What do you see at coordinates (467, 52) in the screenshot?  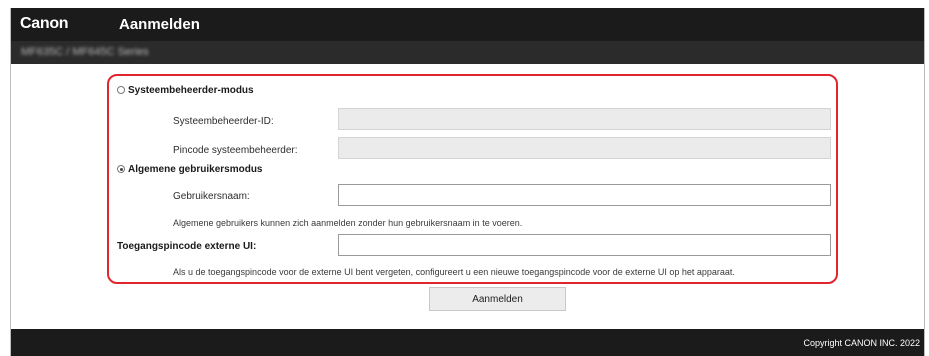 I see `device-info-bar: MF635C / MF645C Series` at bounding box center [467, 52].